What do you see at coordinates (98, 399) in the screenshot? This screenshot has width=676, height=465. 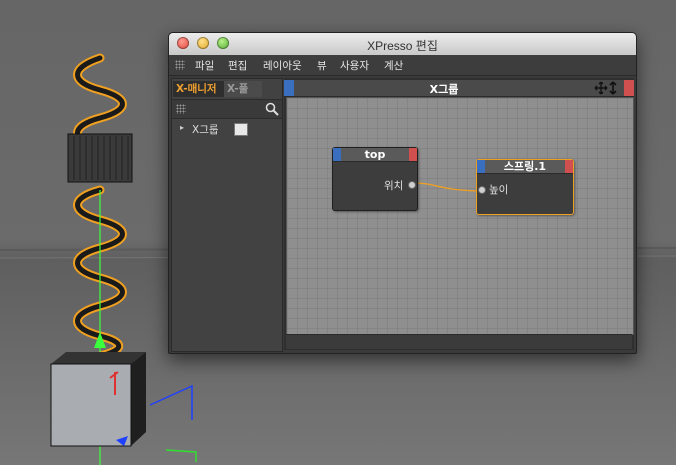 I see `cube-object` at bounding box center [98, 399].